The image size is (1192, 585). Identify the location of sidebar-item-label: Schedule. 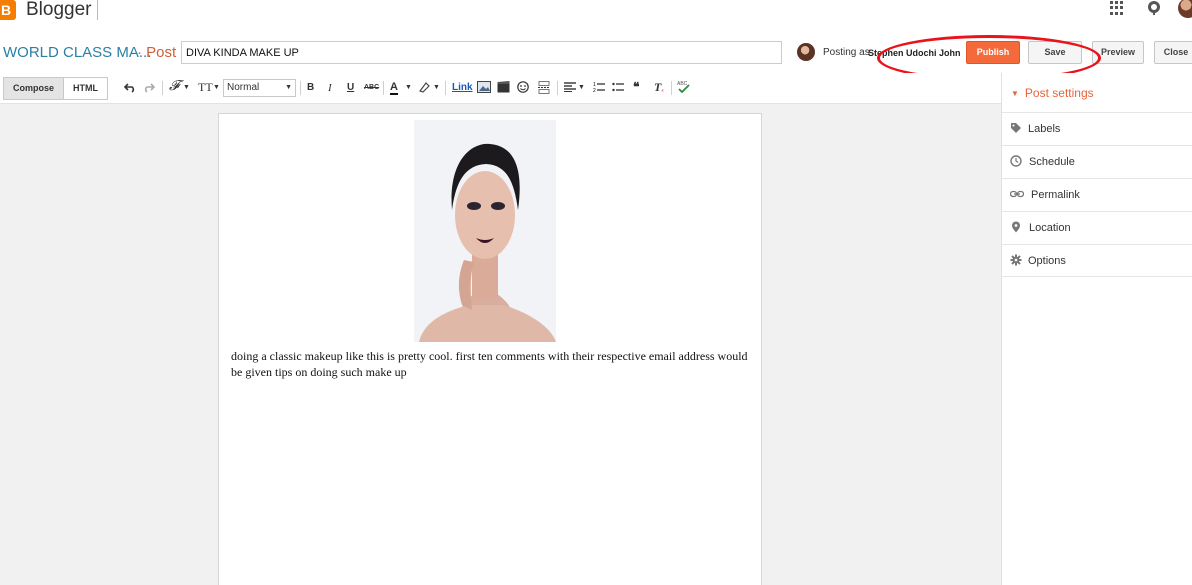
(1052, 162).